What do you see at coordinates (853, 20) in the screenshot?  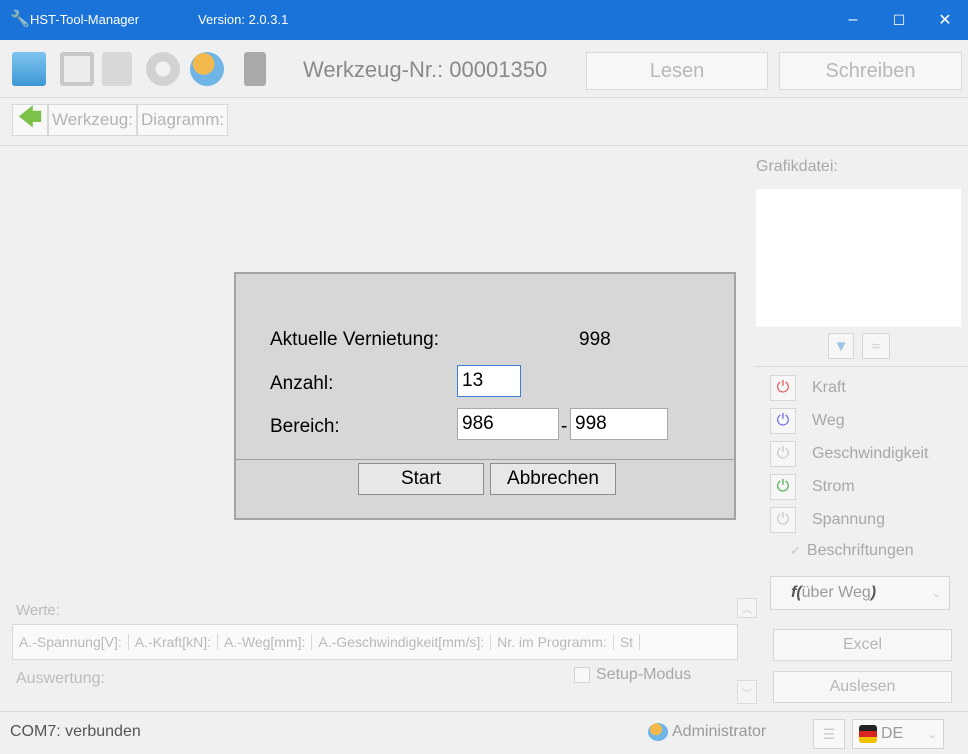 I see `minimize-button: –` at bounding box center [853, 20].